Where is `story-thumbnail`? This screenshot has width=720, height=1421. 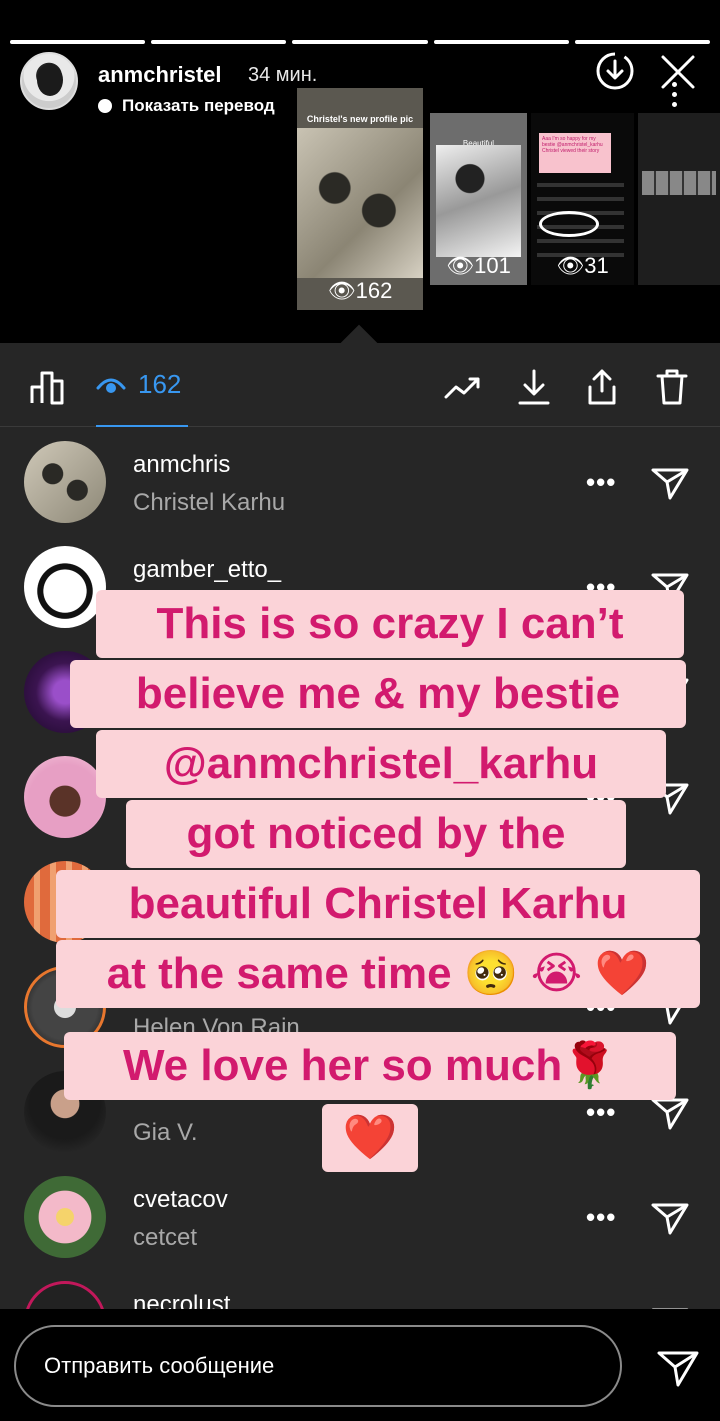 story-thumbnail is located at coordinates (679, 199).